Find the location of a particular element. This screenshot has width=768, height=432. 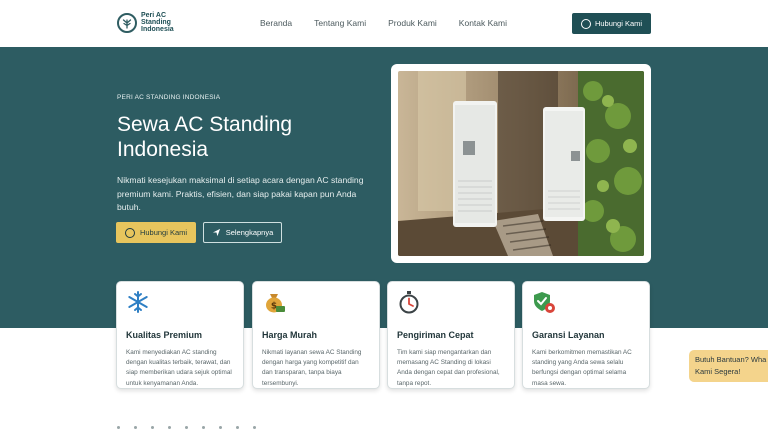

learn-more-button: Selengkapnya is located at coordinates (242, 232).